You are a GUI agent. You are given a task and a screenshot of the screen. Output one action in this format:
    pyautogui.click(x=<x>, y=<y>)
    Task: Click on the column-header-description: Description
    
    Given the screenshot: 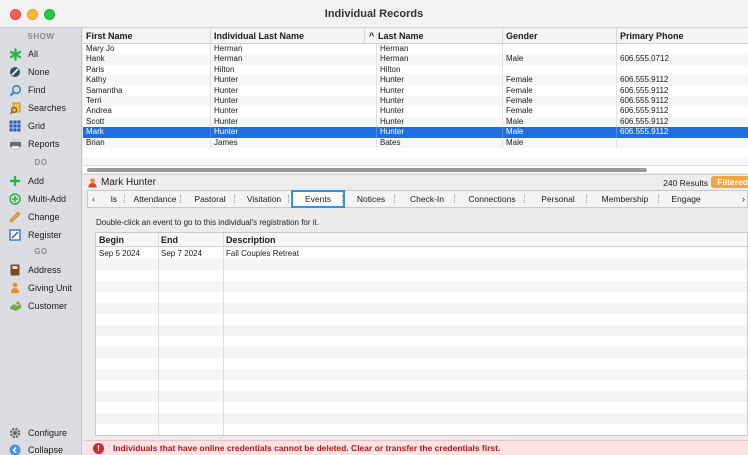 What is the action you would take?
    pyautogui.click(x=249, y=240)
    